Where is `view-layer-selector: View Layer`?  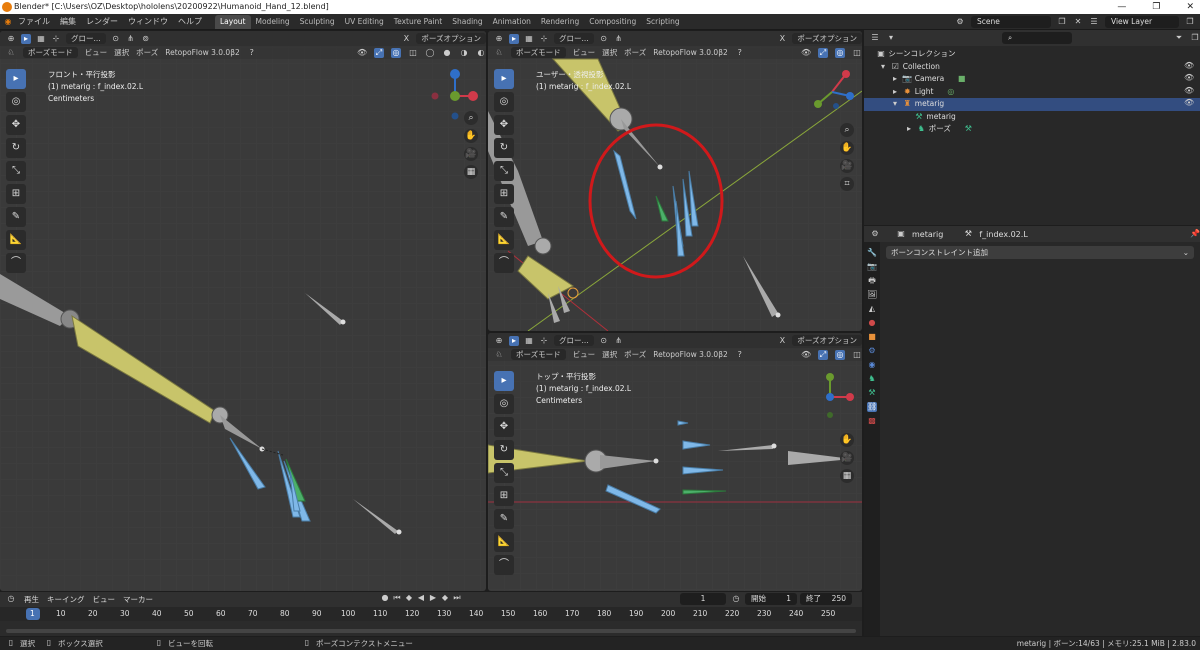 view-layer-selector: View Layer is located at coordinates (1142, 22).